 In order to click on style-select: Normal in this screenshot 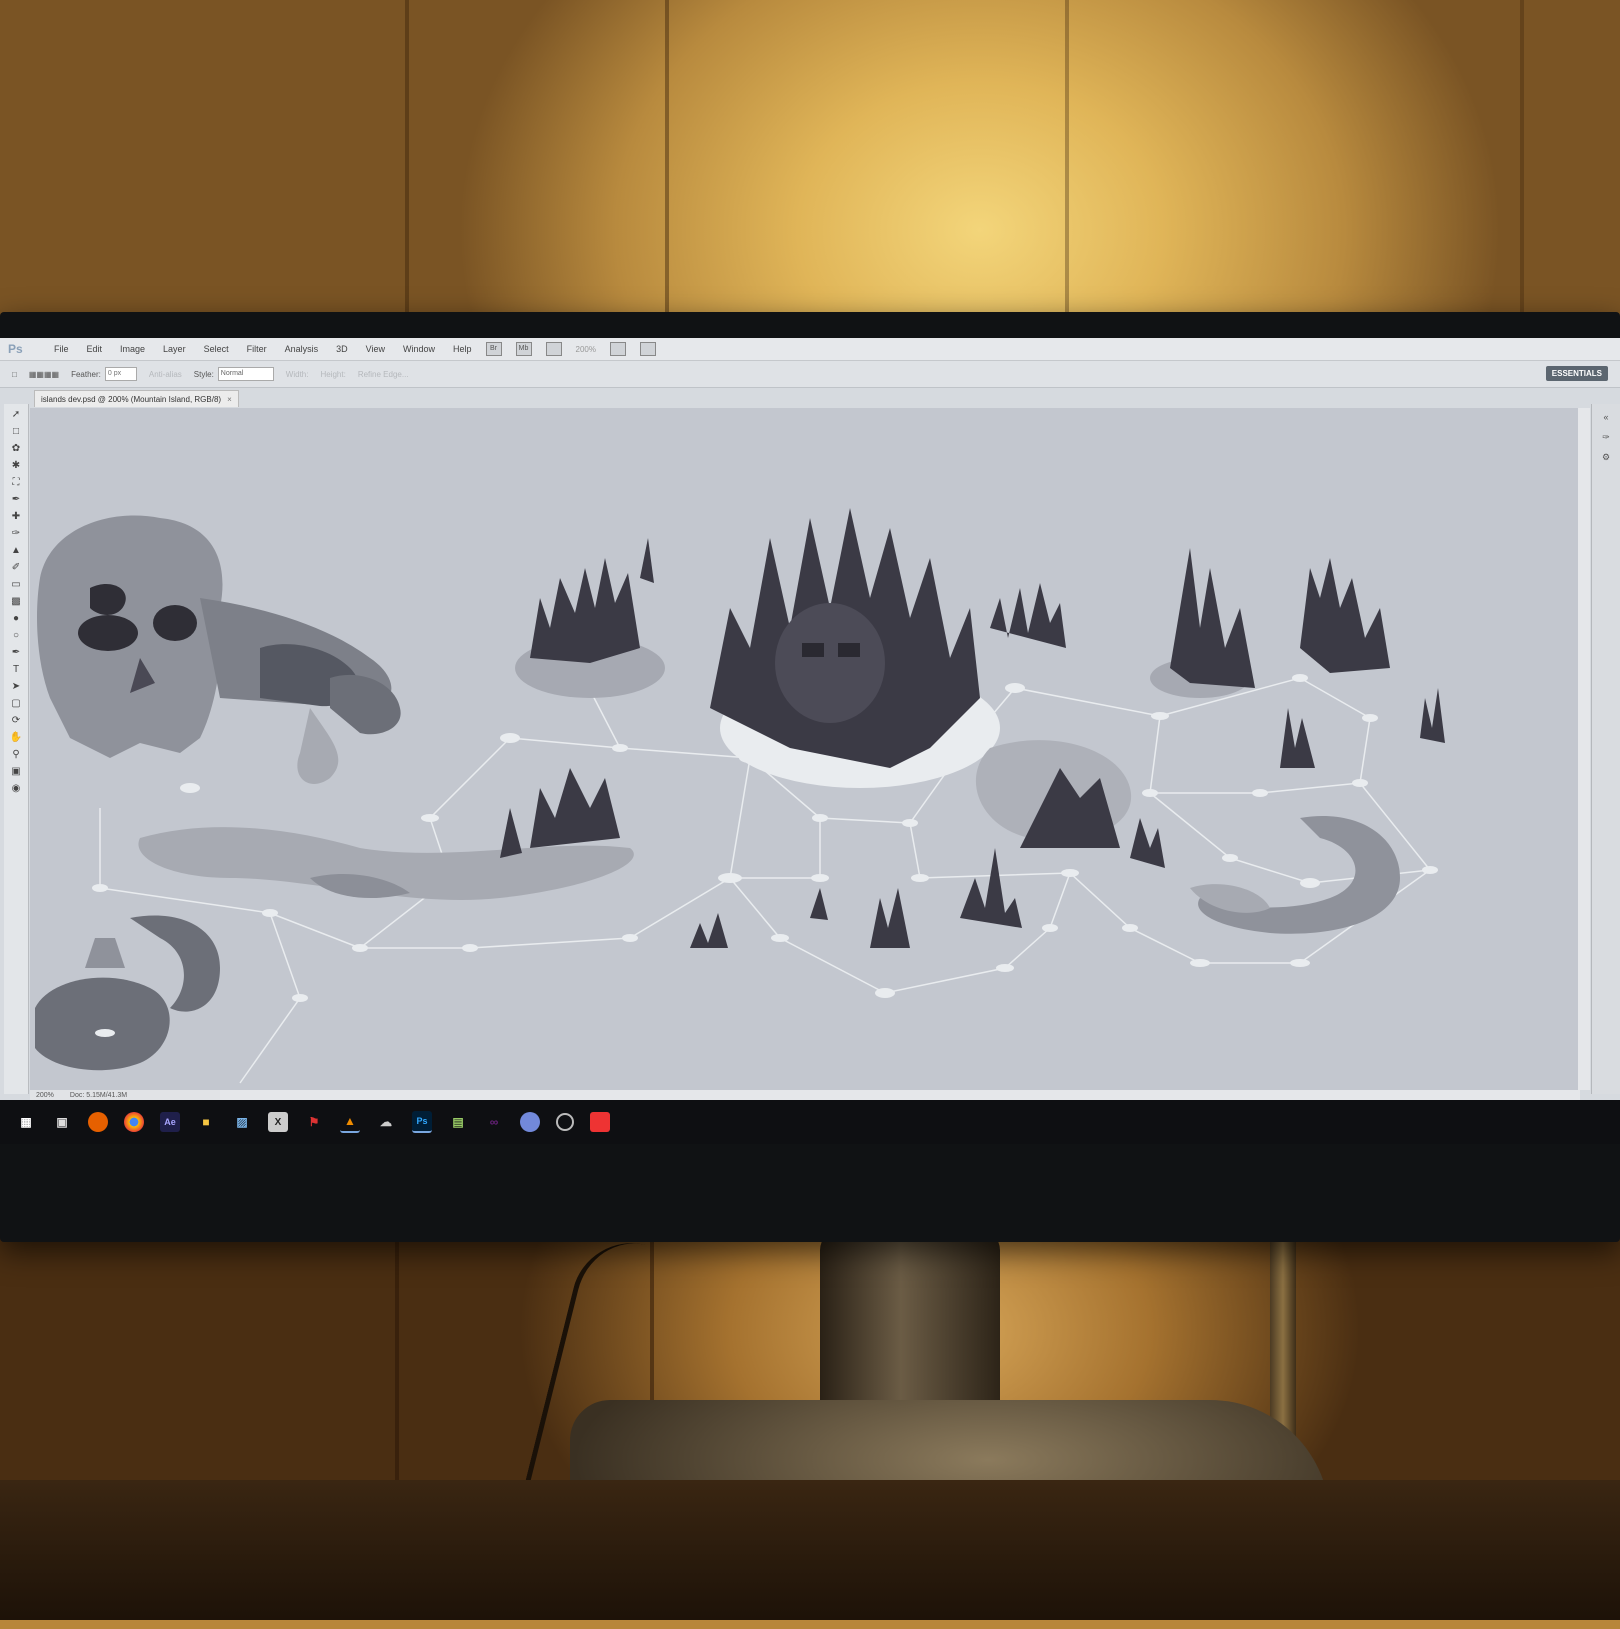, I will do `click(245, 374)`.